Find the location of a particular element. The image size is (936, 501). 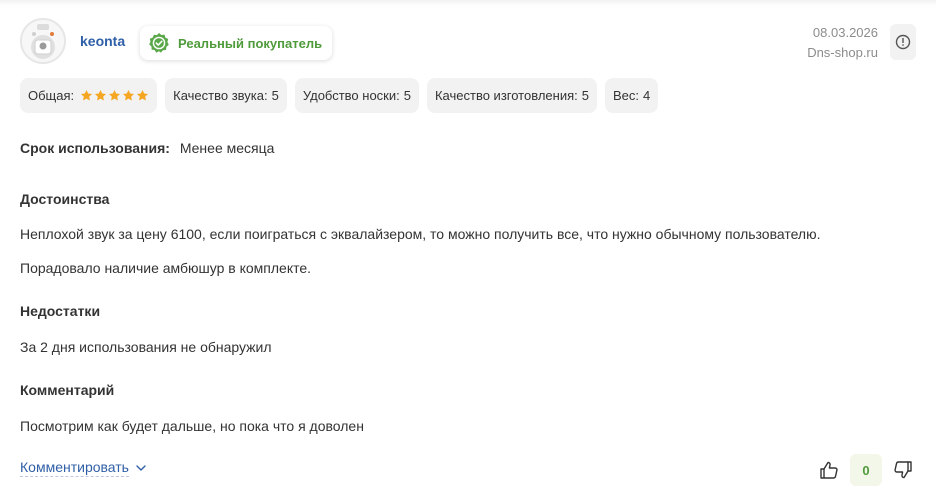

avatar is located at coordinates (43, 41).